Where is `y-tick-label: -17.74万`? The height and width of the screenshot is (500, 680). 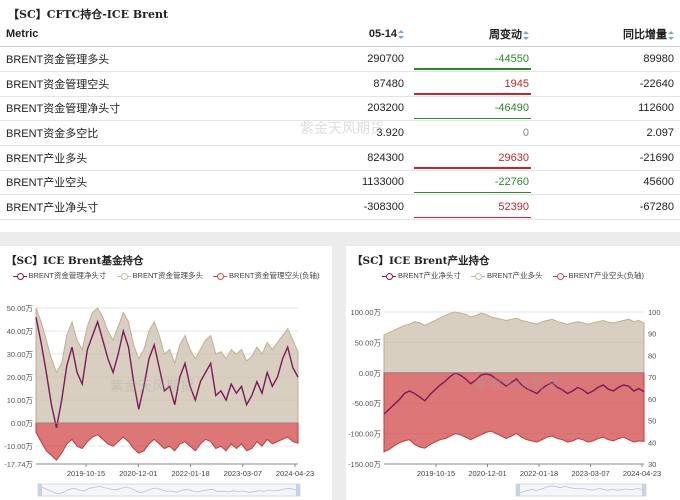
y-tick-label: -17.74万 is located at coordinates (18, 464).